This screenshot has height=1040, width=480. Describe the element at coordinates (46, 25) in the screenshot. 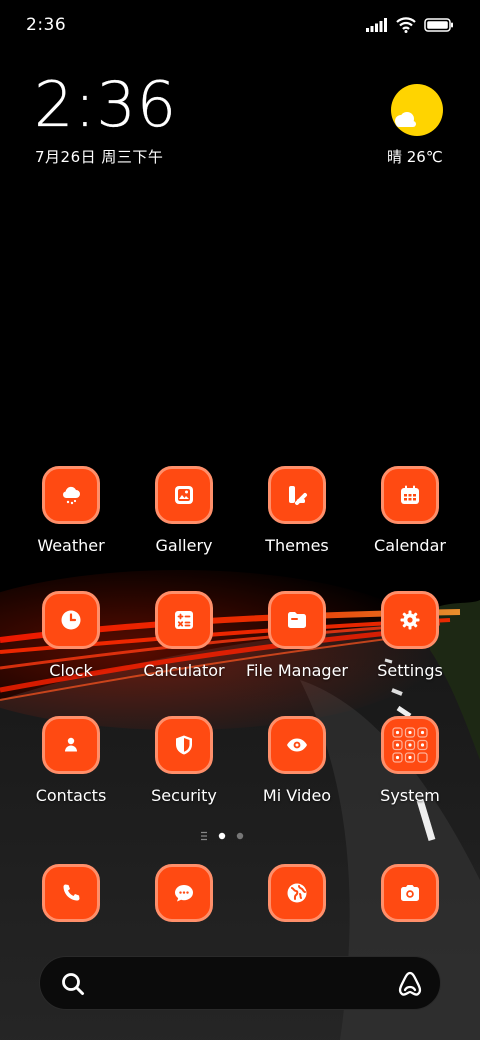

I see `status-time: 2:36` at that location.